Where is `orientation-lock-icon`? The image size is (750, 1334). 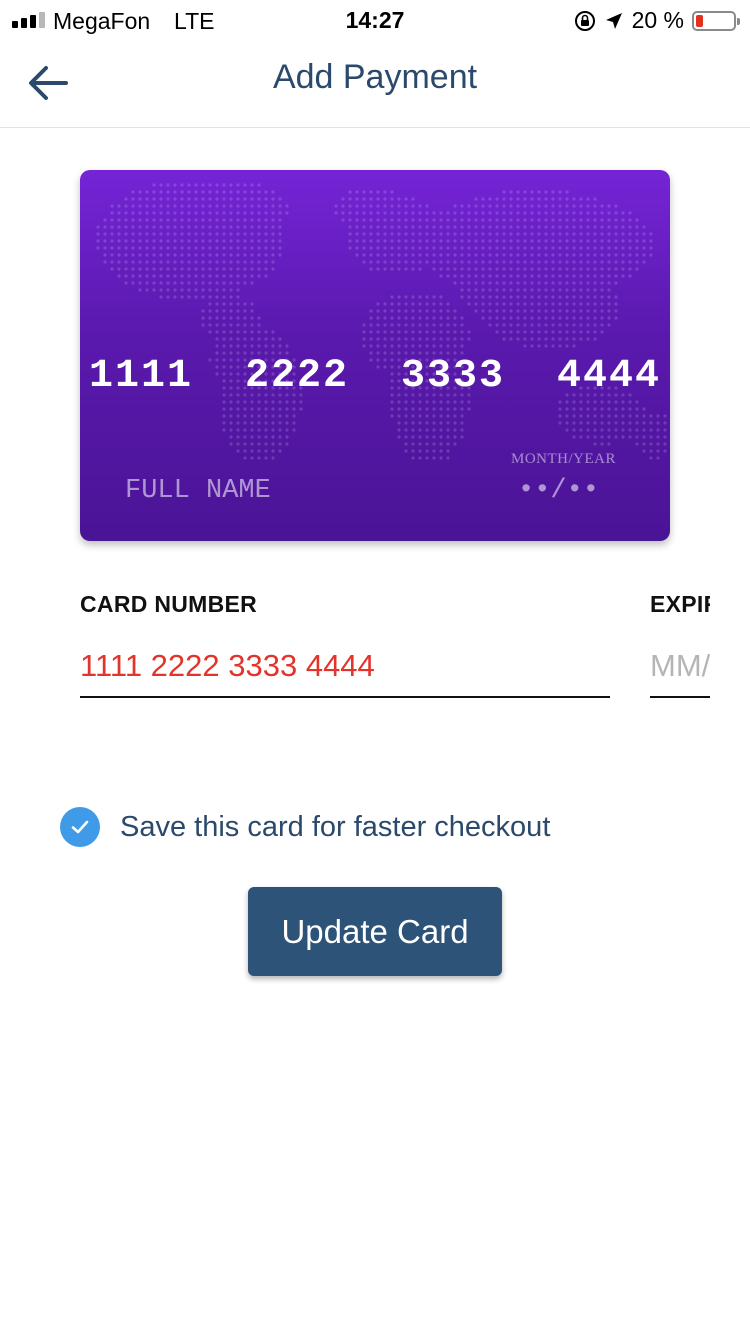 orientation-lock-icon is located at coordinates (585, 21).